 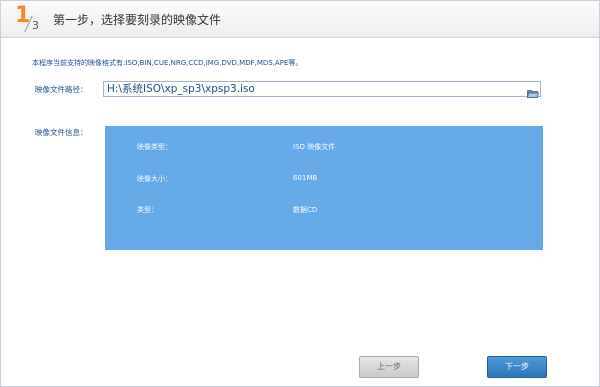 I want to click on step-total-number: 3, so click(x=35, y=25).